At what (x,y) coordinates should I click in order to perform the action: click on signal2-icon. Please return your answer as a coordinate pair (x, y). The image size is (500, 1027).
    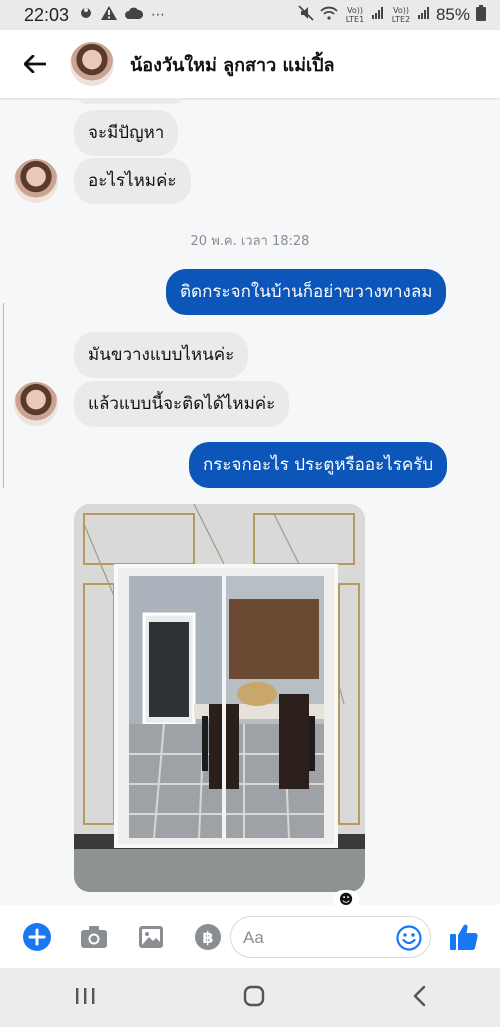
    Looking at the image, I should click on (423, 15).